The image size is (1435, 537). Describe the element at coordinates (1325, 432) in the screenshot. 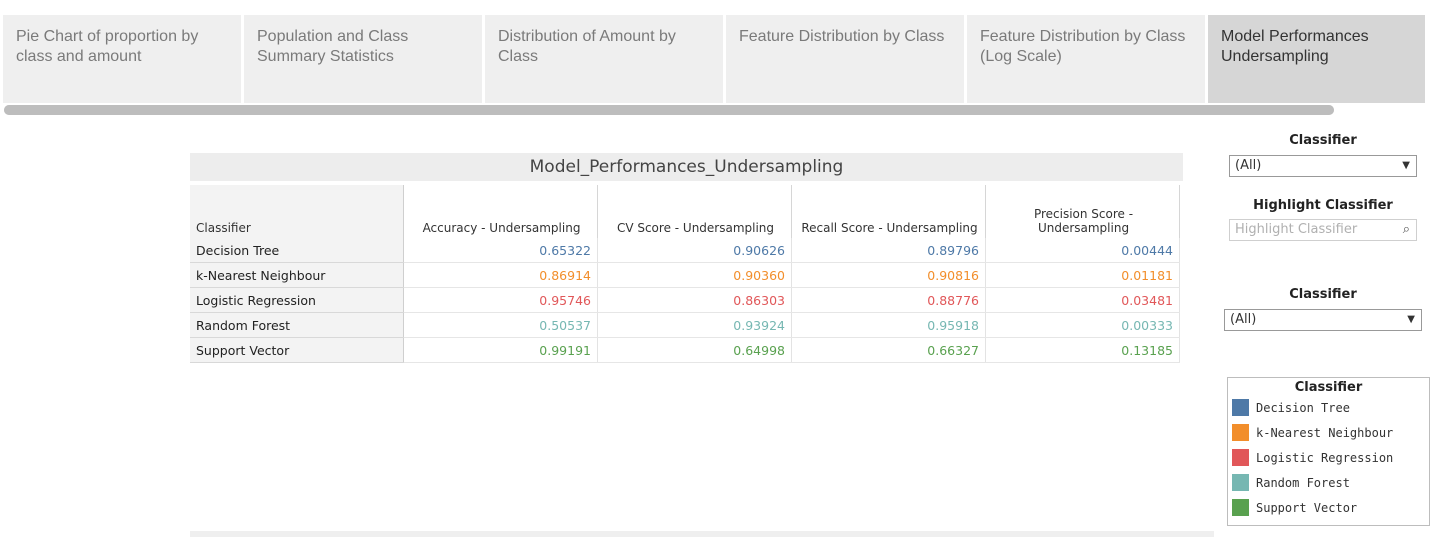

I see `legend-label: k-Nearest Neighbour` at that location.